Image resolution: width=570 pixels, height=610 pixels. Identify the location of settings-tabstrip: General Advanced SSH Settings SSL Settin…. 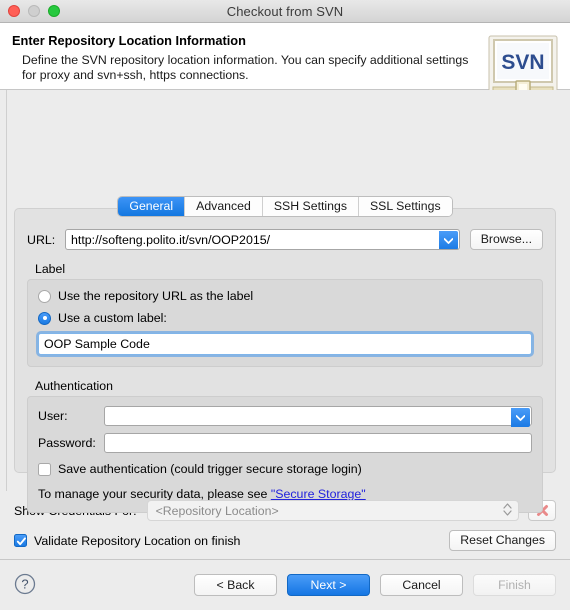
(285, 206).